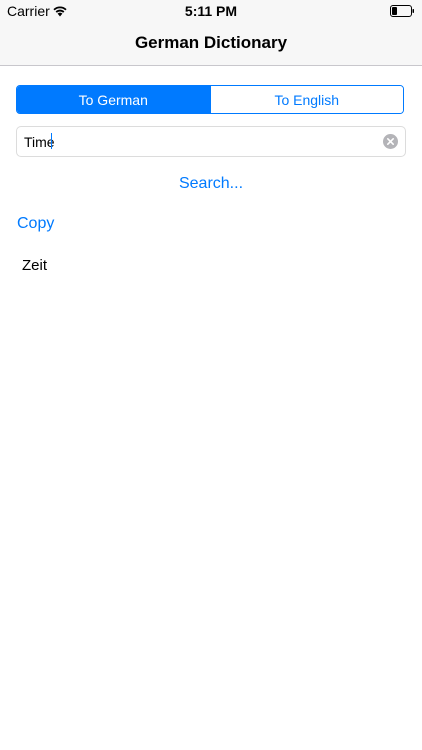  Describe the element at coordinates (306, 99) in the screenshot. I see `segment-to-english: To English` at that location.